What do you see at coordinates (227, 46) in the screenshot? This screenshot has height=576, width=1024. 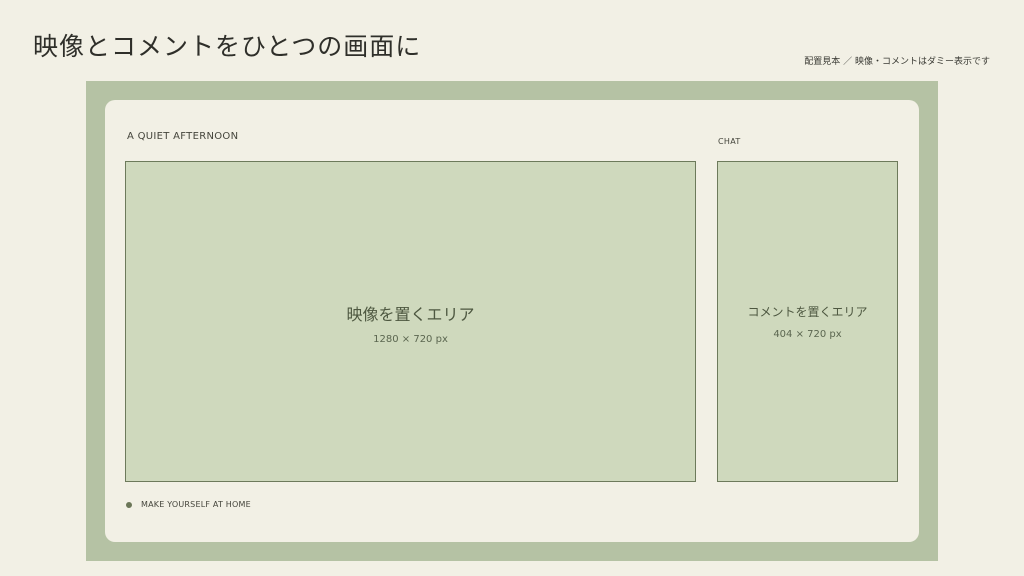 I see `page-title: 映像とコメントをひとつの画面に` at bounding box center [227, 46].